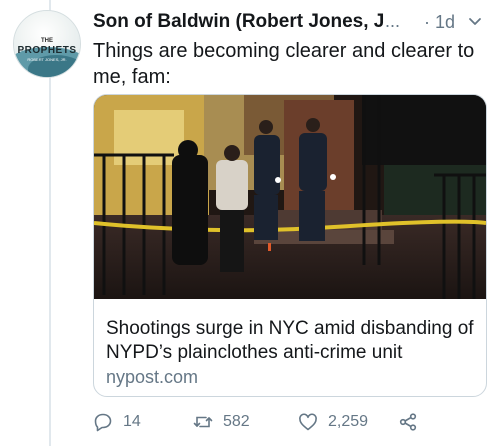 This screenshot has width=500, height=446. What do you see at coordinates (308, 422) in the screenshot?
I see `heart-icon` at bounding box center [308, 422].